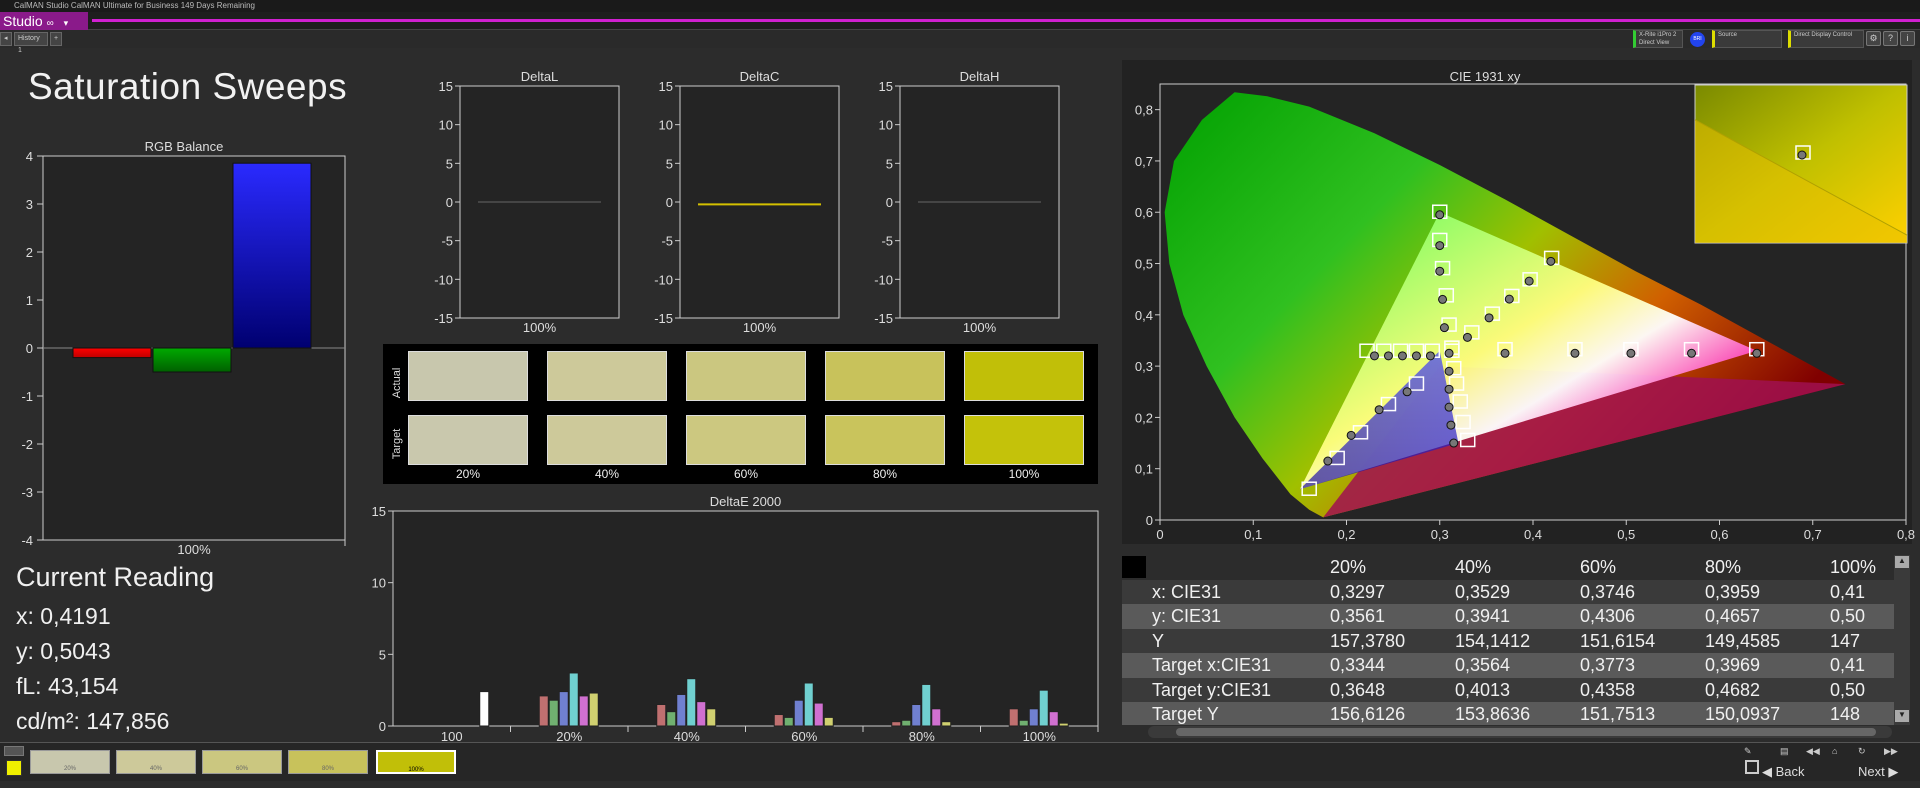  I want to click on tab-bar, so click(960, 39).